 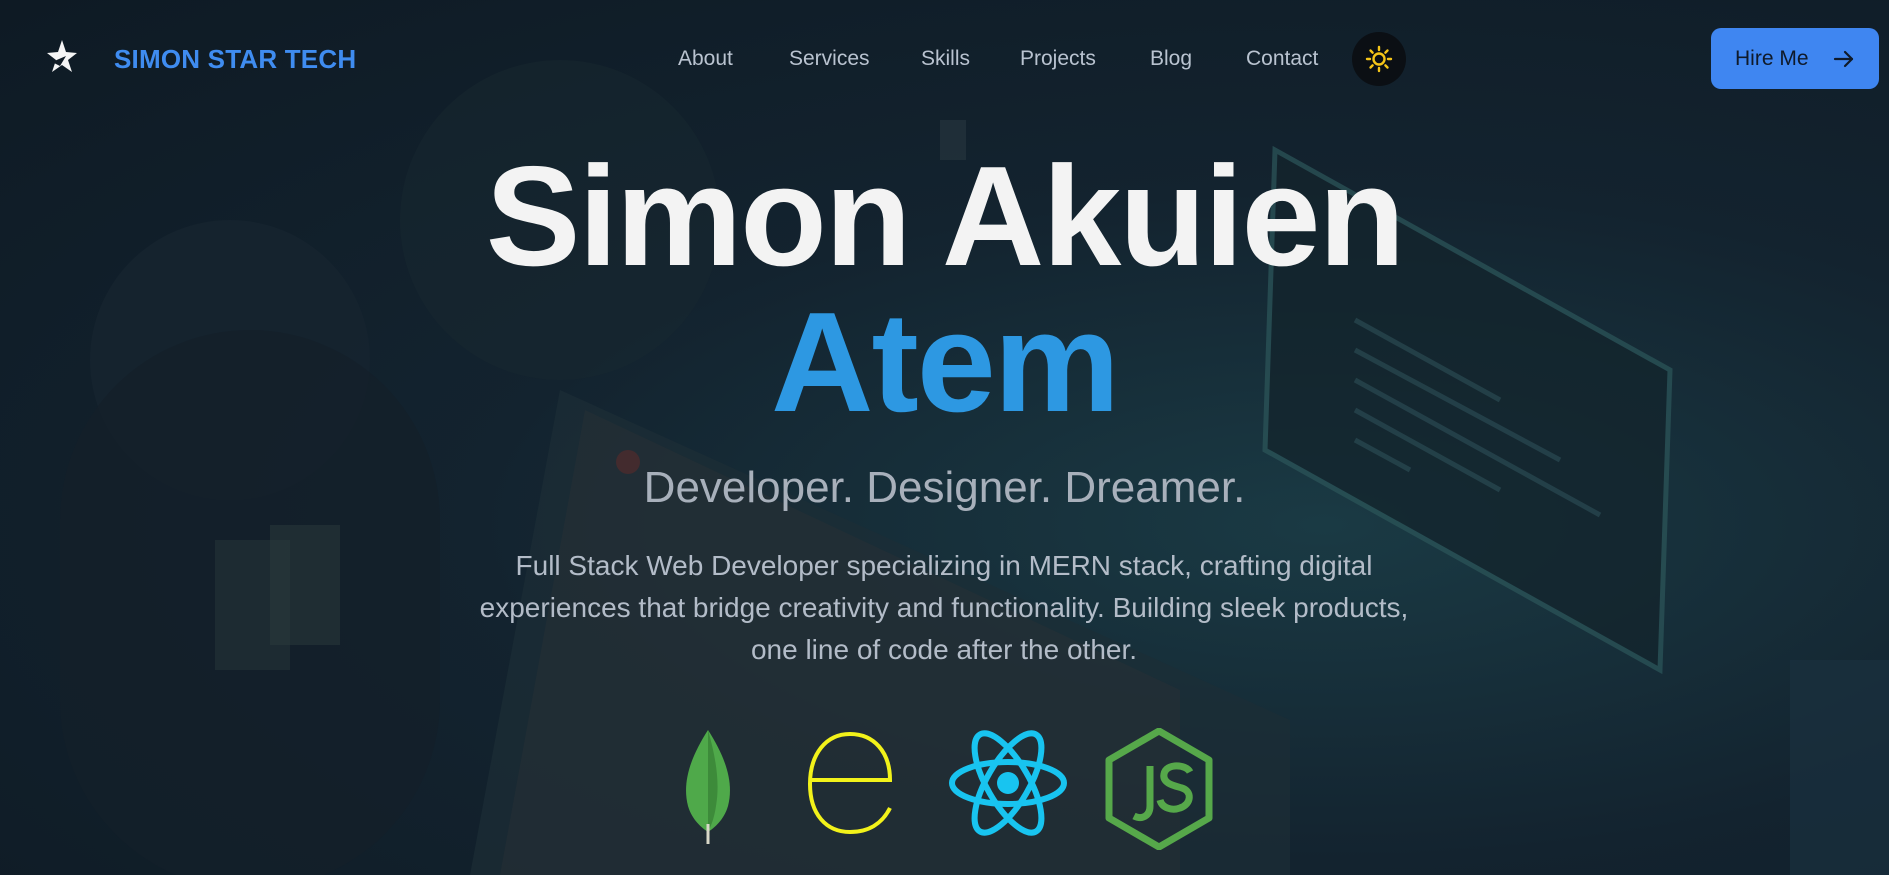 I want to click on arrow-right-icon, so click(x=1843, y=59).